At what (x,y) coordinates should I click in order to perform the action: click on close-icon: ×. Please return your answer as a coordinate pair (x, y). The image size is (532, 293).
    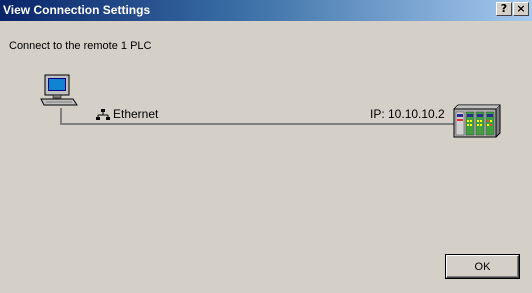
    Looking at the image, I should click on (521, 8).